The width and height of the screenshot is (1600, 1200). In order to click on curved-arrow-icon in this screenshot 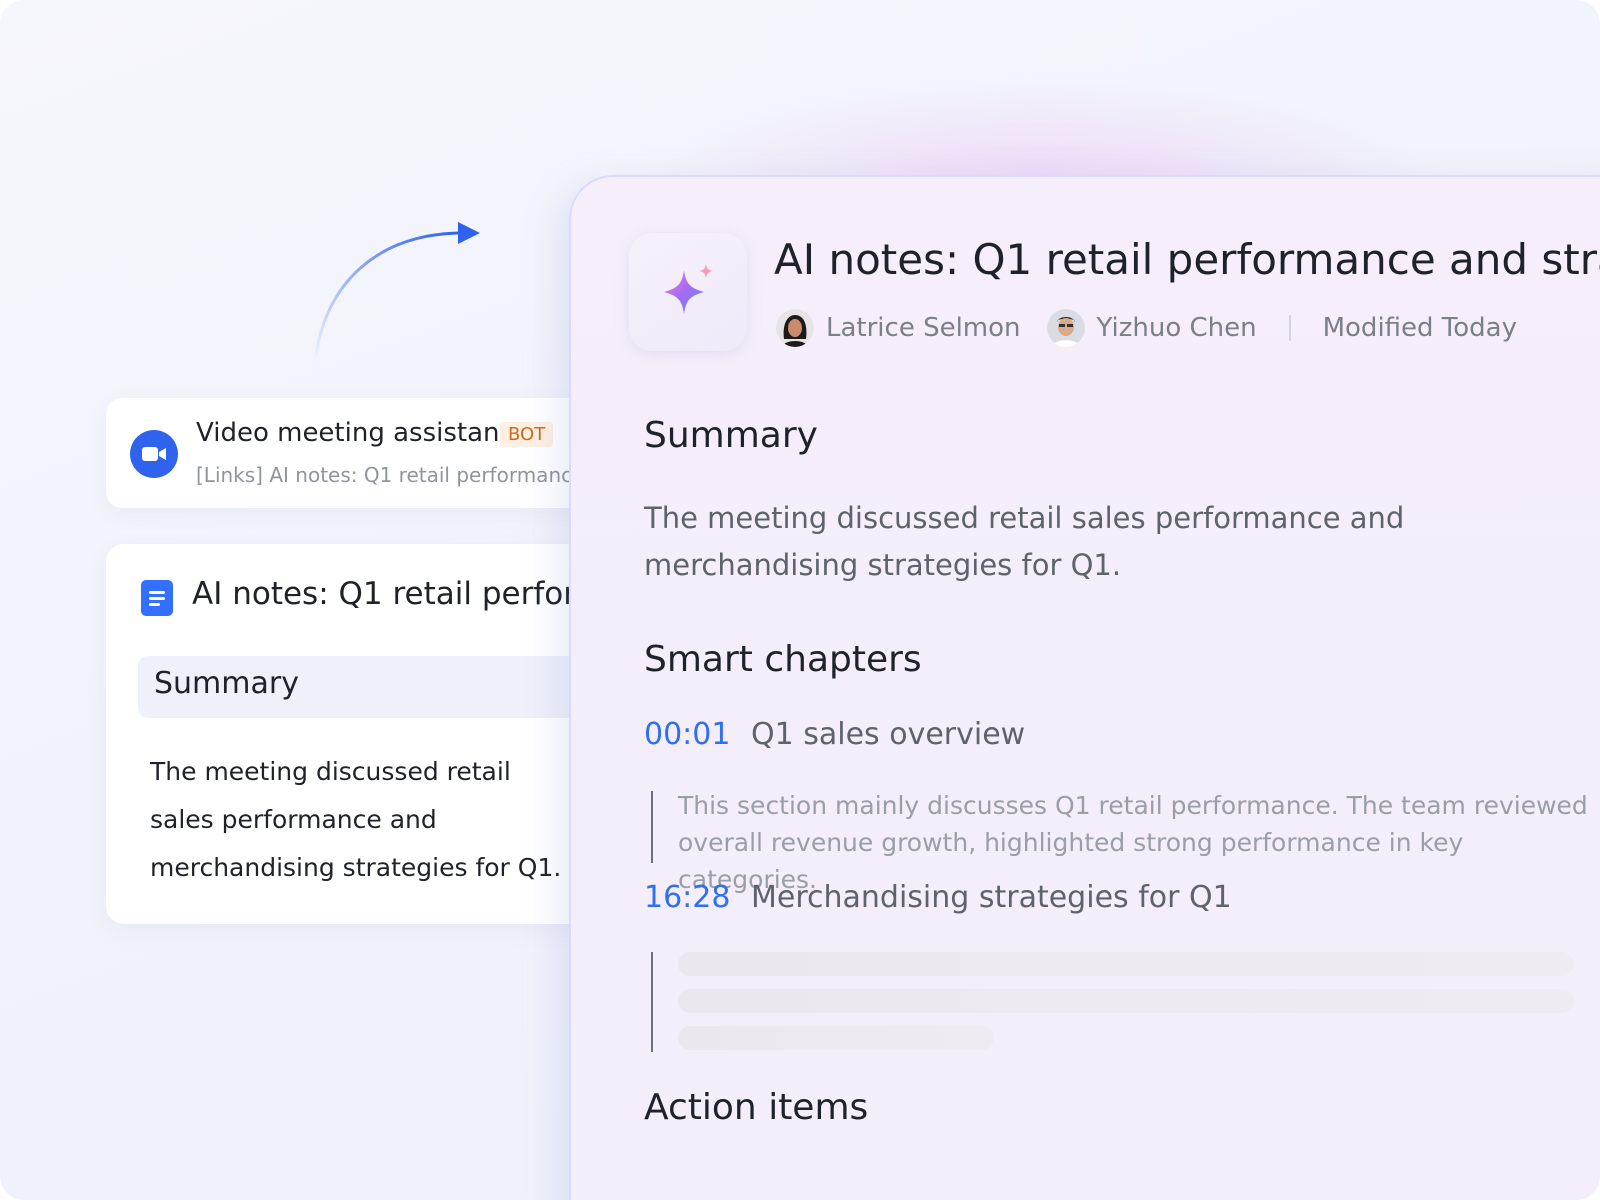, I will do `click(396, 292)`.